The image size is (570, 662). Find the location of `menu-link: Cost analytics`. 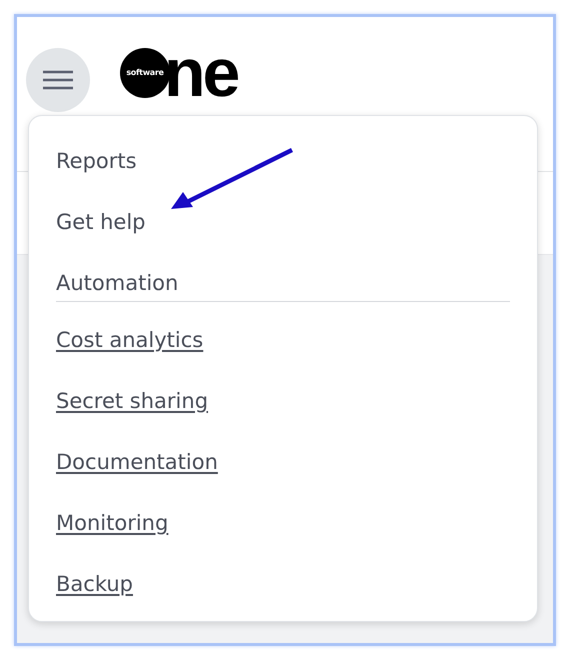

menu-link: Cost analytics is located at coordinates (283, 348).